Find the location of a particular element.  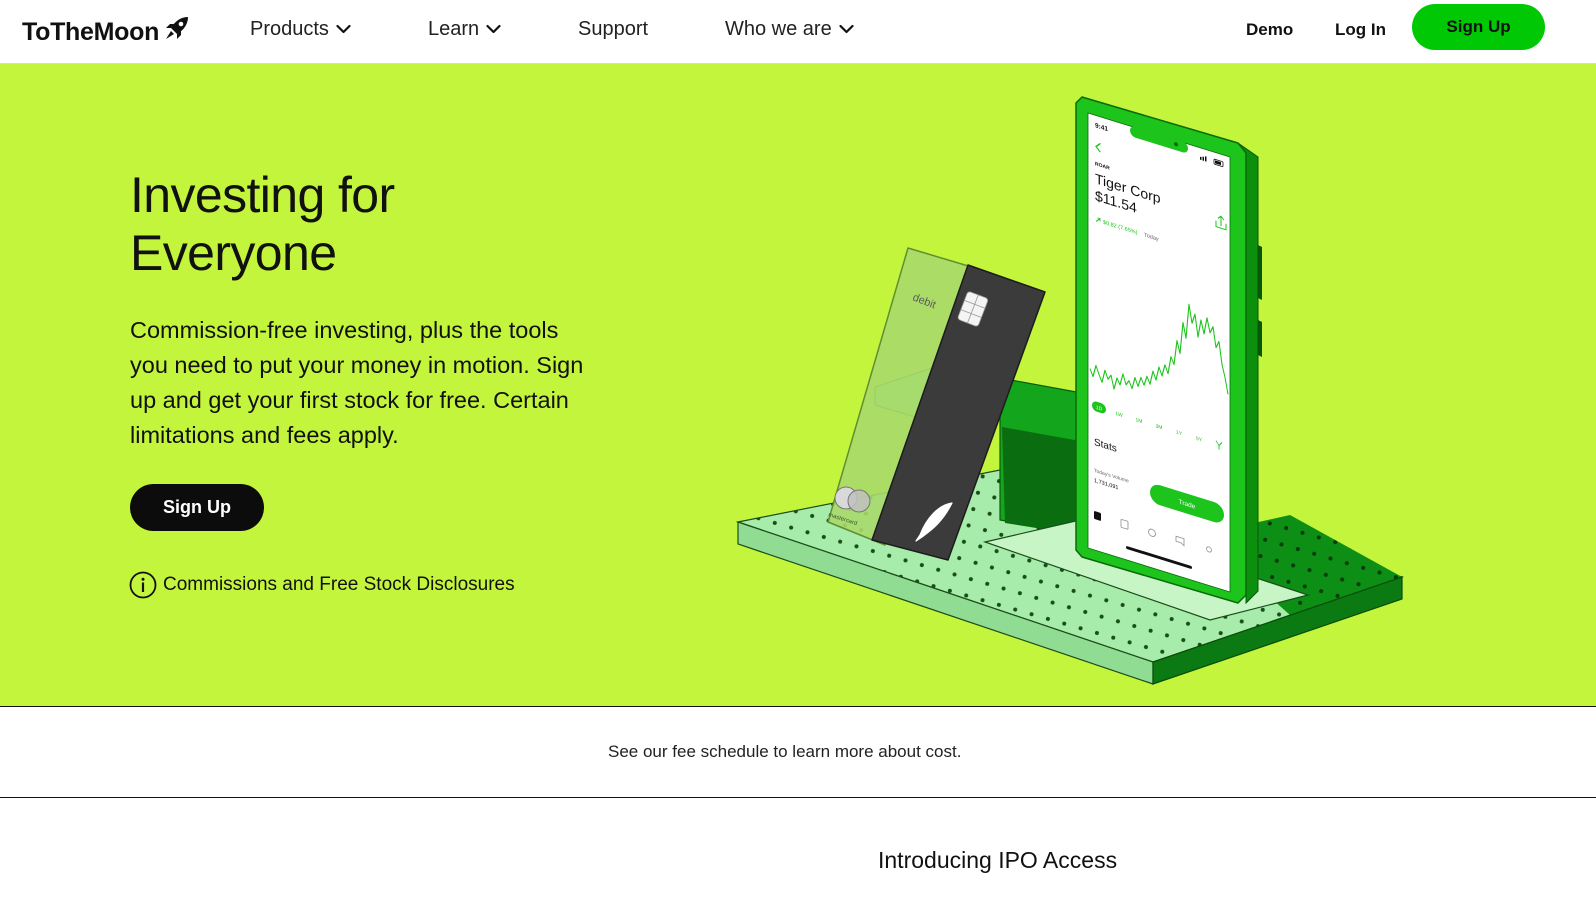

hero-title-line-2: Everyone is located at coordinates (233, 253).